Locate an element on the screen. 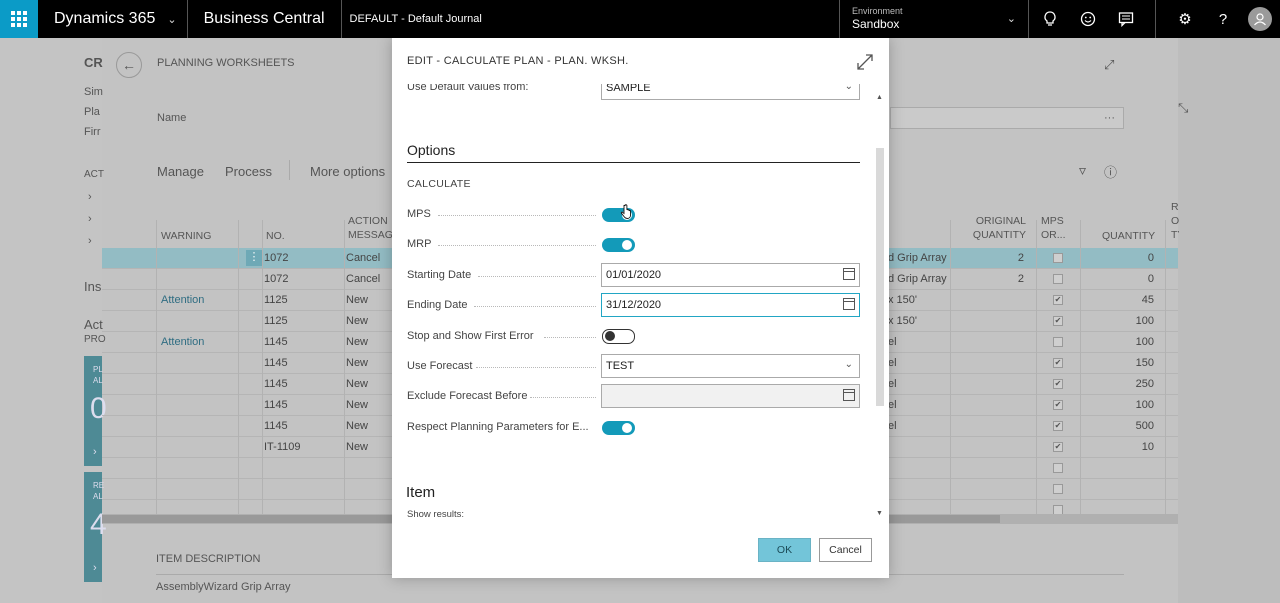  table-cell: IT-1109 is located at coordinates (282, 447).